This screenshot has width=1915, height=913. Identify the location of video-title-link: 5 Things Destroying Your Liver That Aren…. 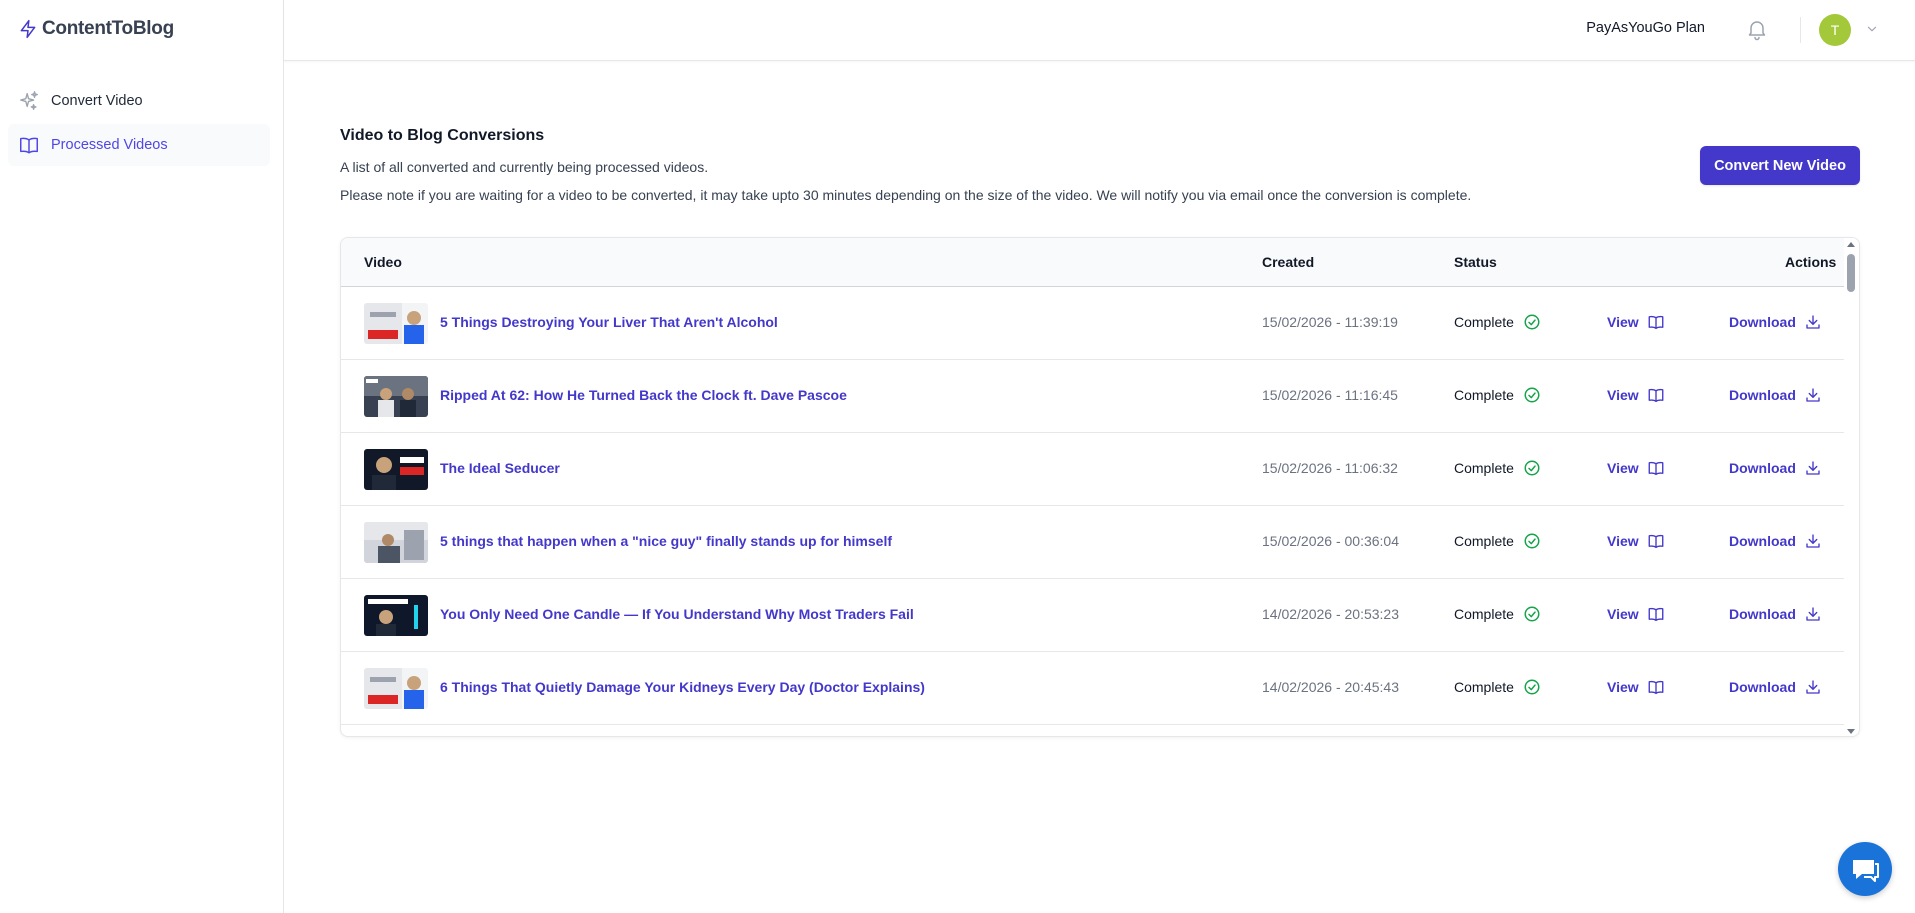
(609, 322).